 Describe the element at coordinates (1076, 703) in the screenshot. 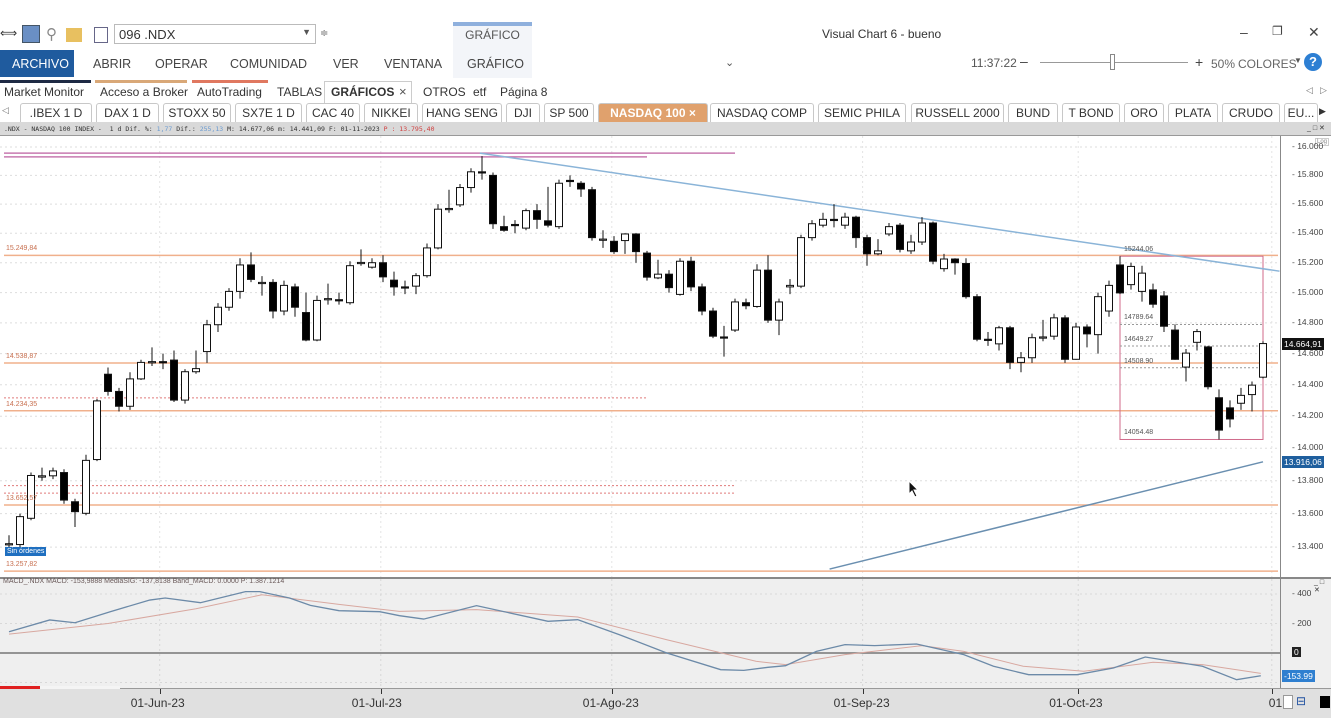

I see `date-label: 01-Oct-23` at that location.